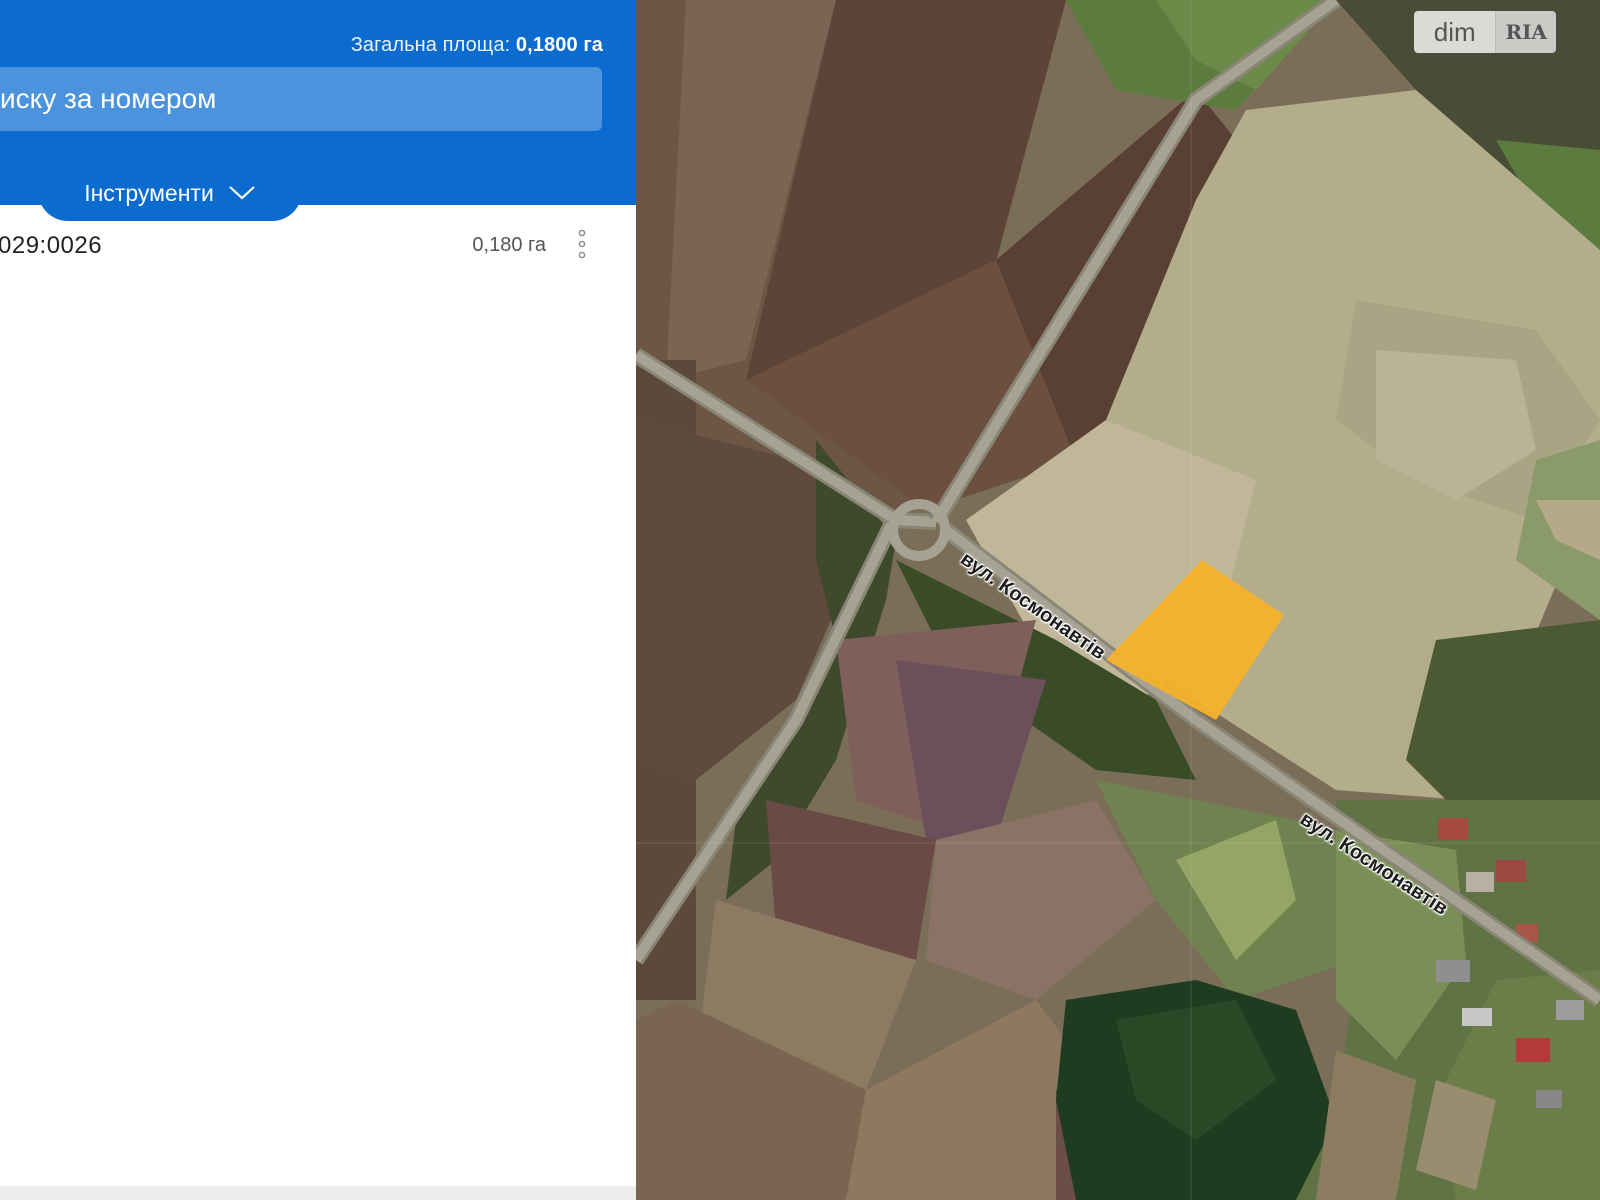 The image size is (1600, 1200). Describe the element at coordinates (430, 45) in the screenshot. I see `total-area-label: Загальна площа:` at that location.